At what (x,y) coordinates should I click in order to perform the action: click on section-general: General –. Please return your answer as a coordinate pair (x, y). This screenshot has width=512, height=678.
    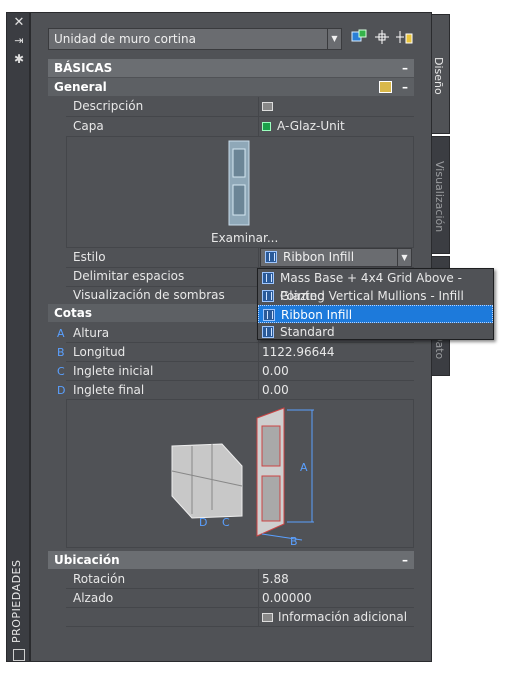
    Looking at the image, I should click on (231, 87).